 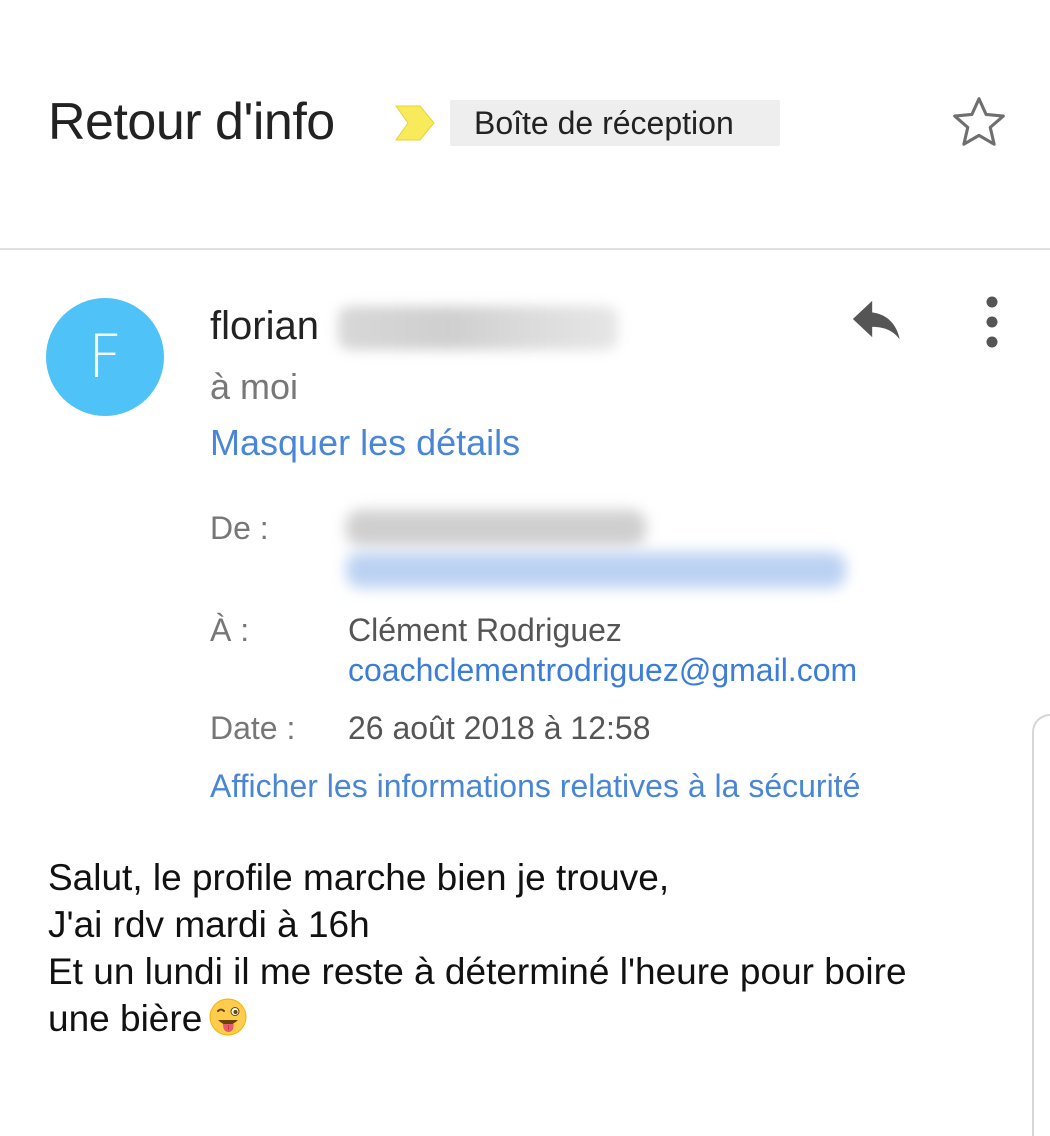 I want to click on body-line-text: une bière, so click(x=125, y=1018).